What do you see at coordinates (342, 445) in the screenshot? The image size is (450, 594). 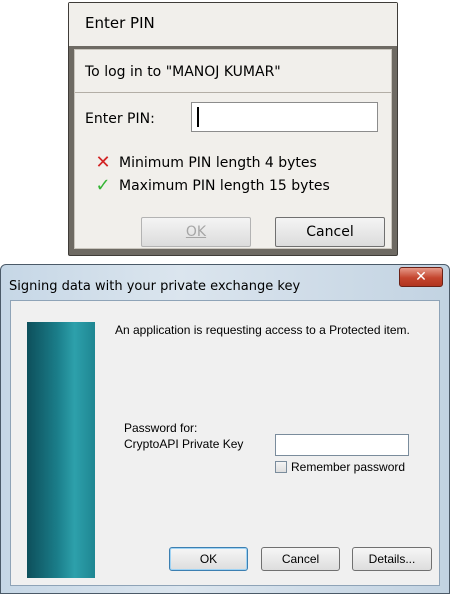 I see `password-input` at bounding box center [342, 445].